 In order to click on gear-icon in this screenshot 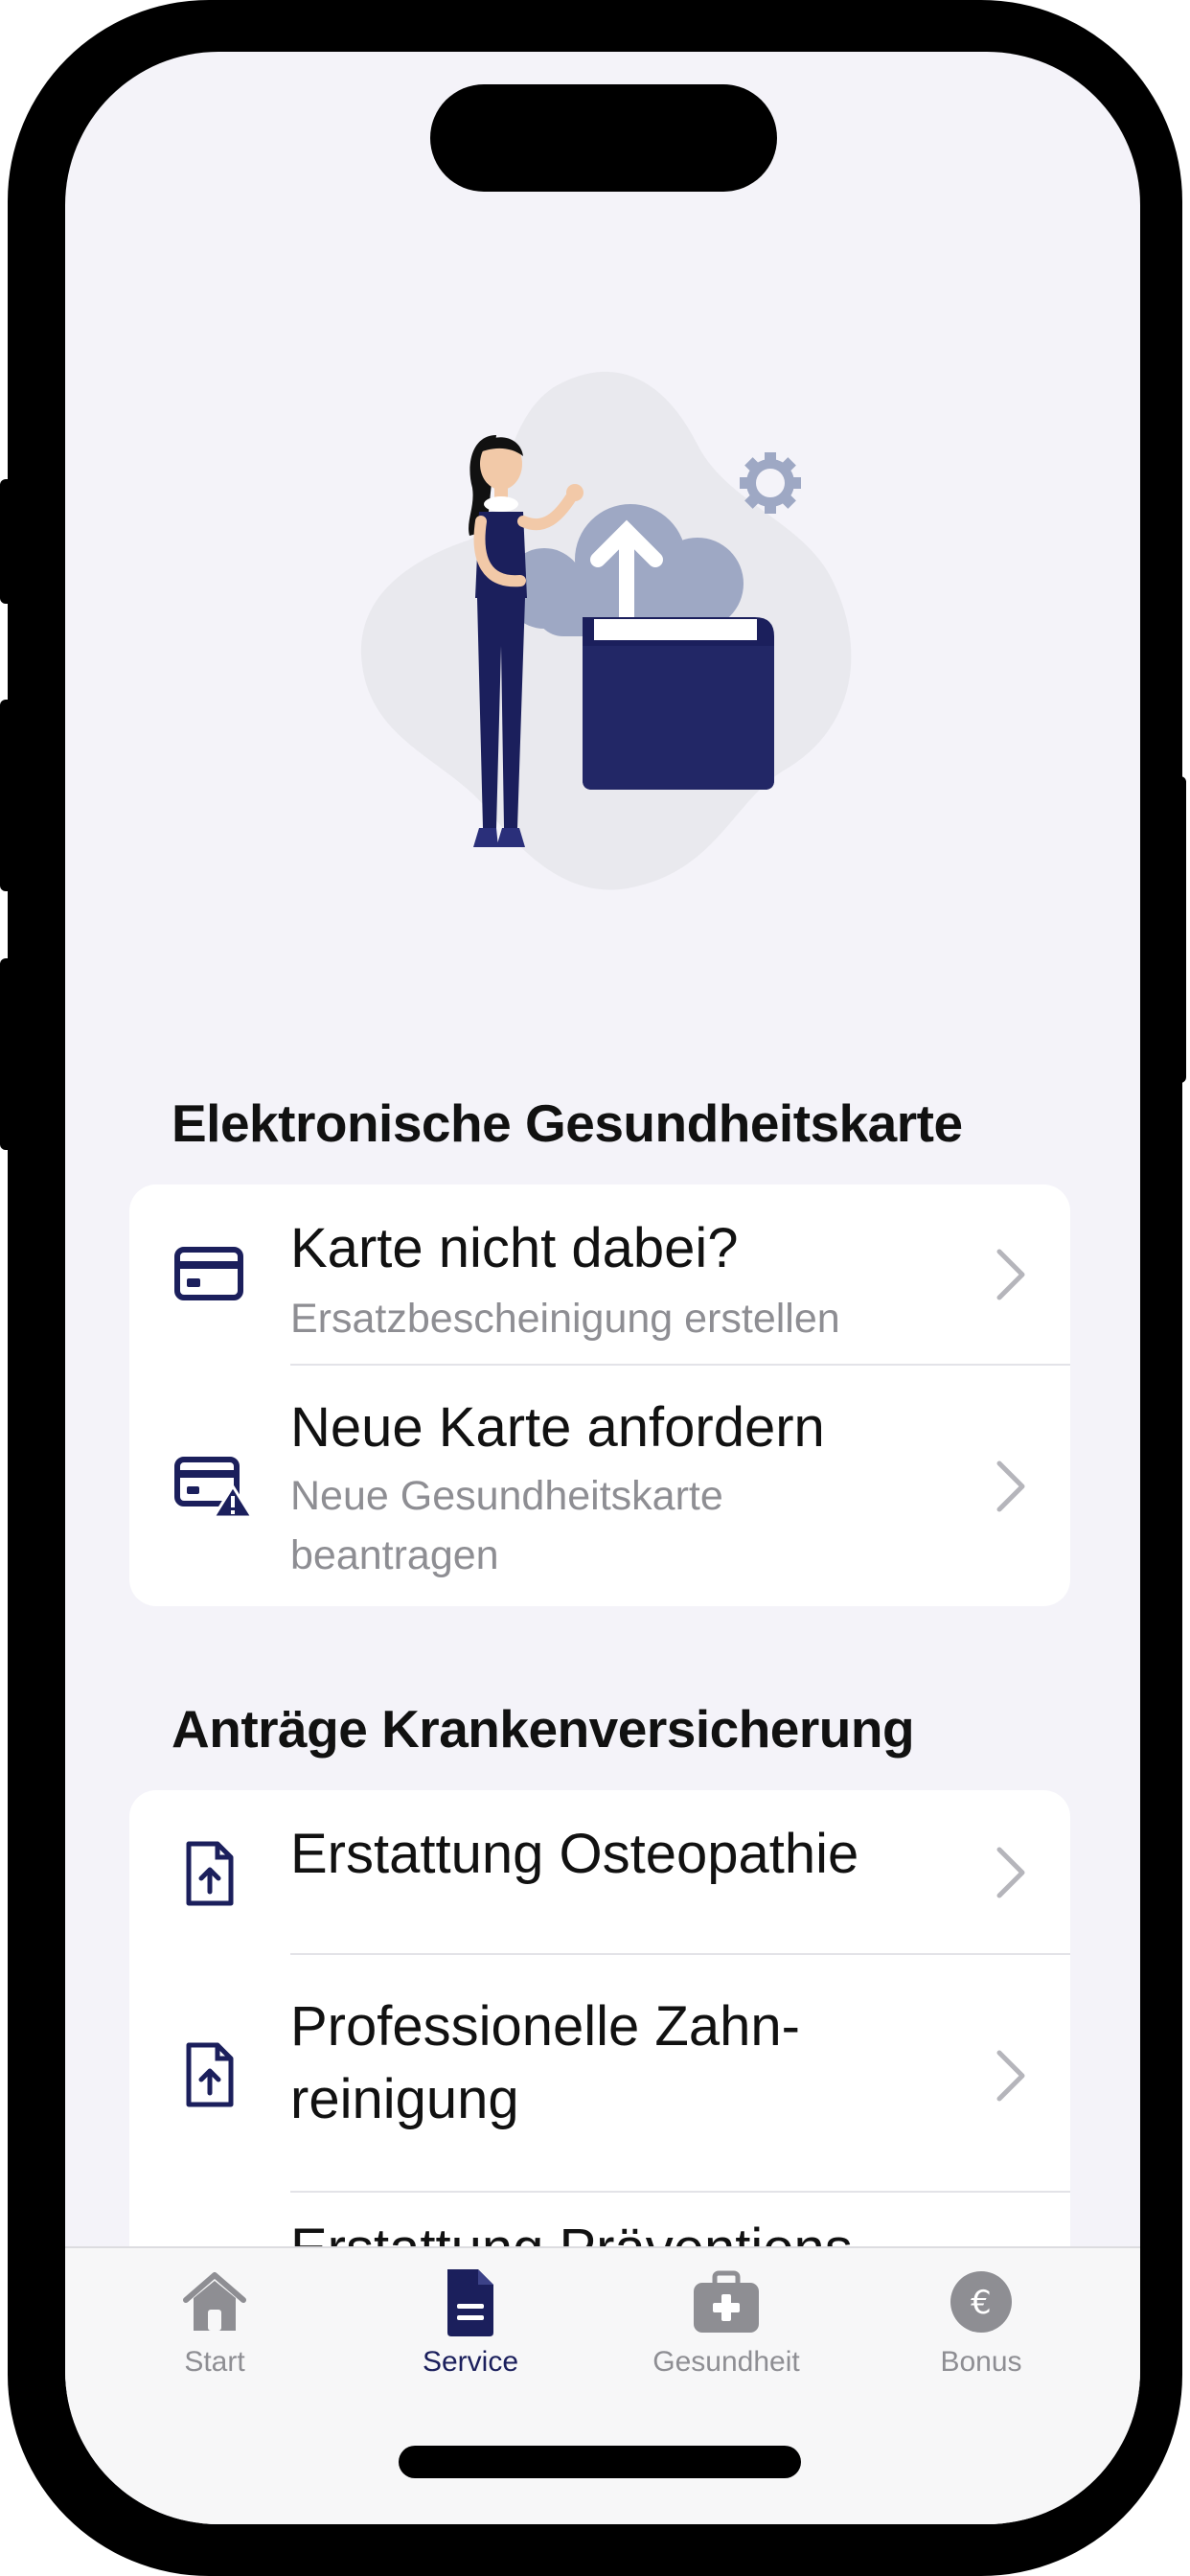, I will do `click(771, 483)`.